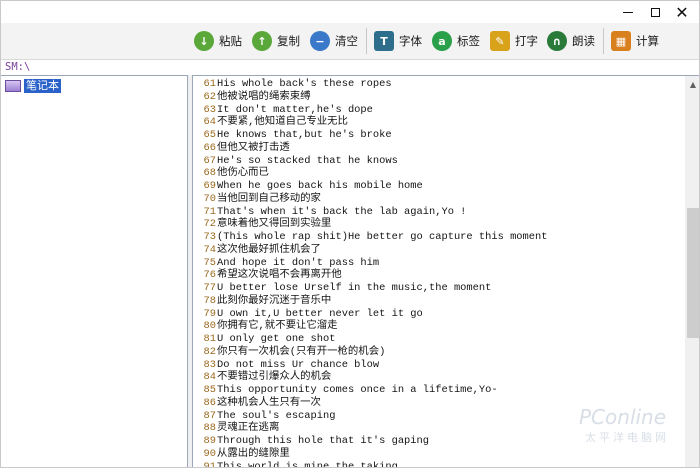  Describe the element at coordinates (276, 339) in the screenshot. I see `line-text: U only get one shot` at that location.